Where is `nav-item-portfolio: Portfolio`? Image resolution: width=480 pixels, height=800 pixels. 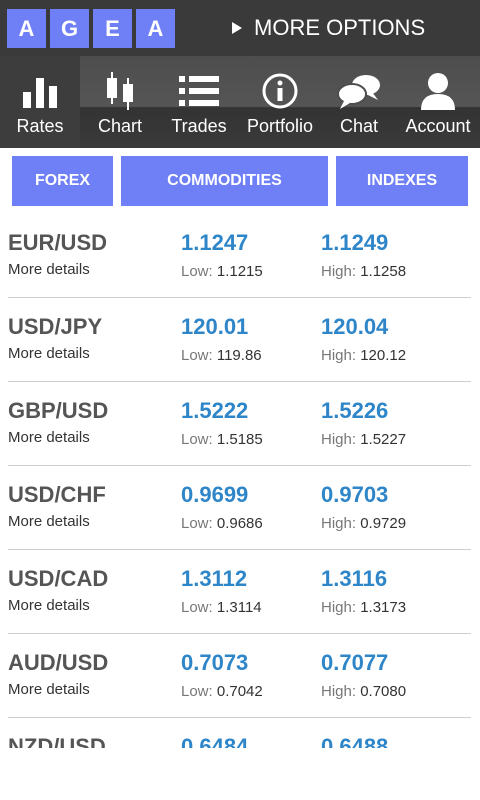 nav-item-portfolio: Portfolio is located at coordinates (280, 102).